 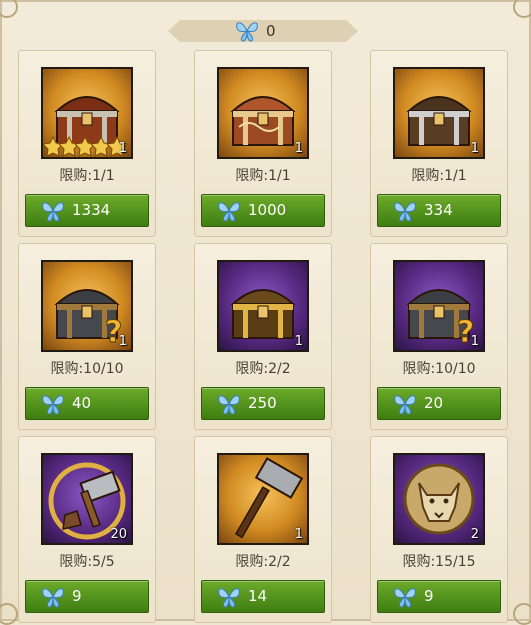 I want to click on shop-item-card: 1 限购:1/1 1334, so click(x=87, y=143).